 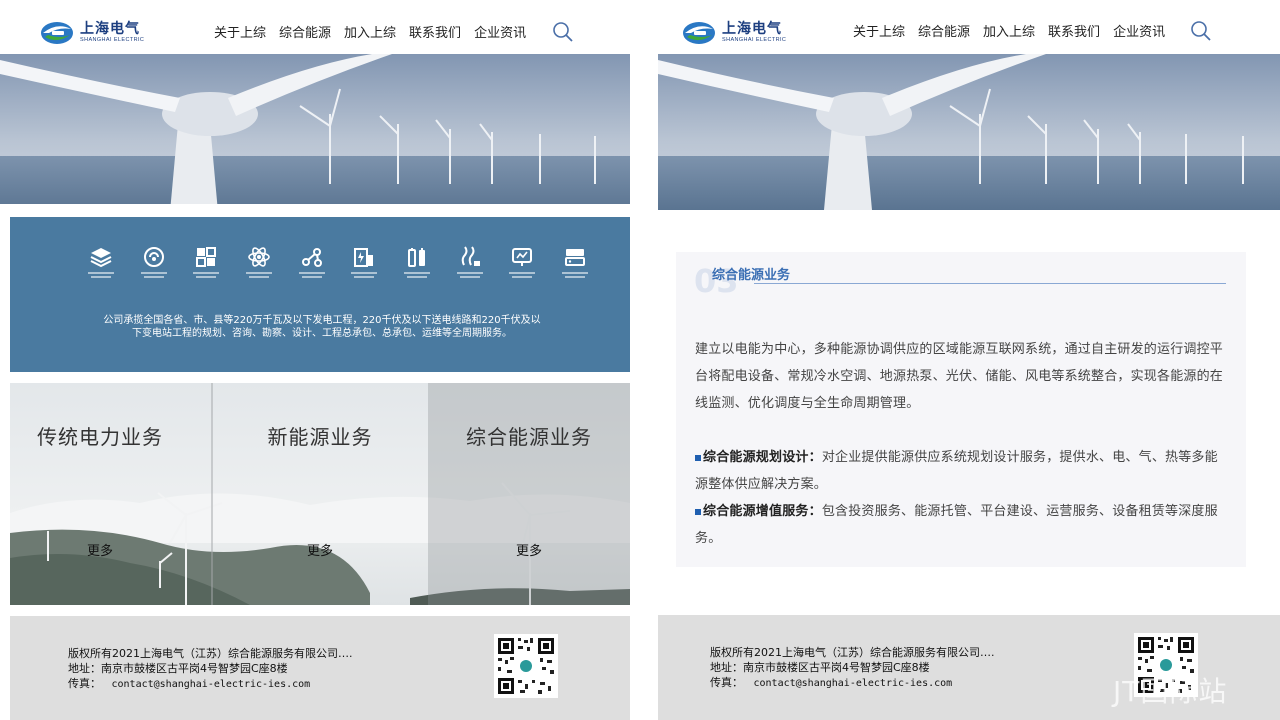 I want to click on substation-icon, so click(x=364, y=257).